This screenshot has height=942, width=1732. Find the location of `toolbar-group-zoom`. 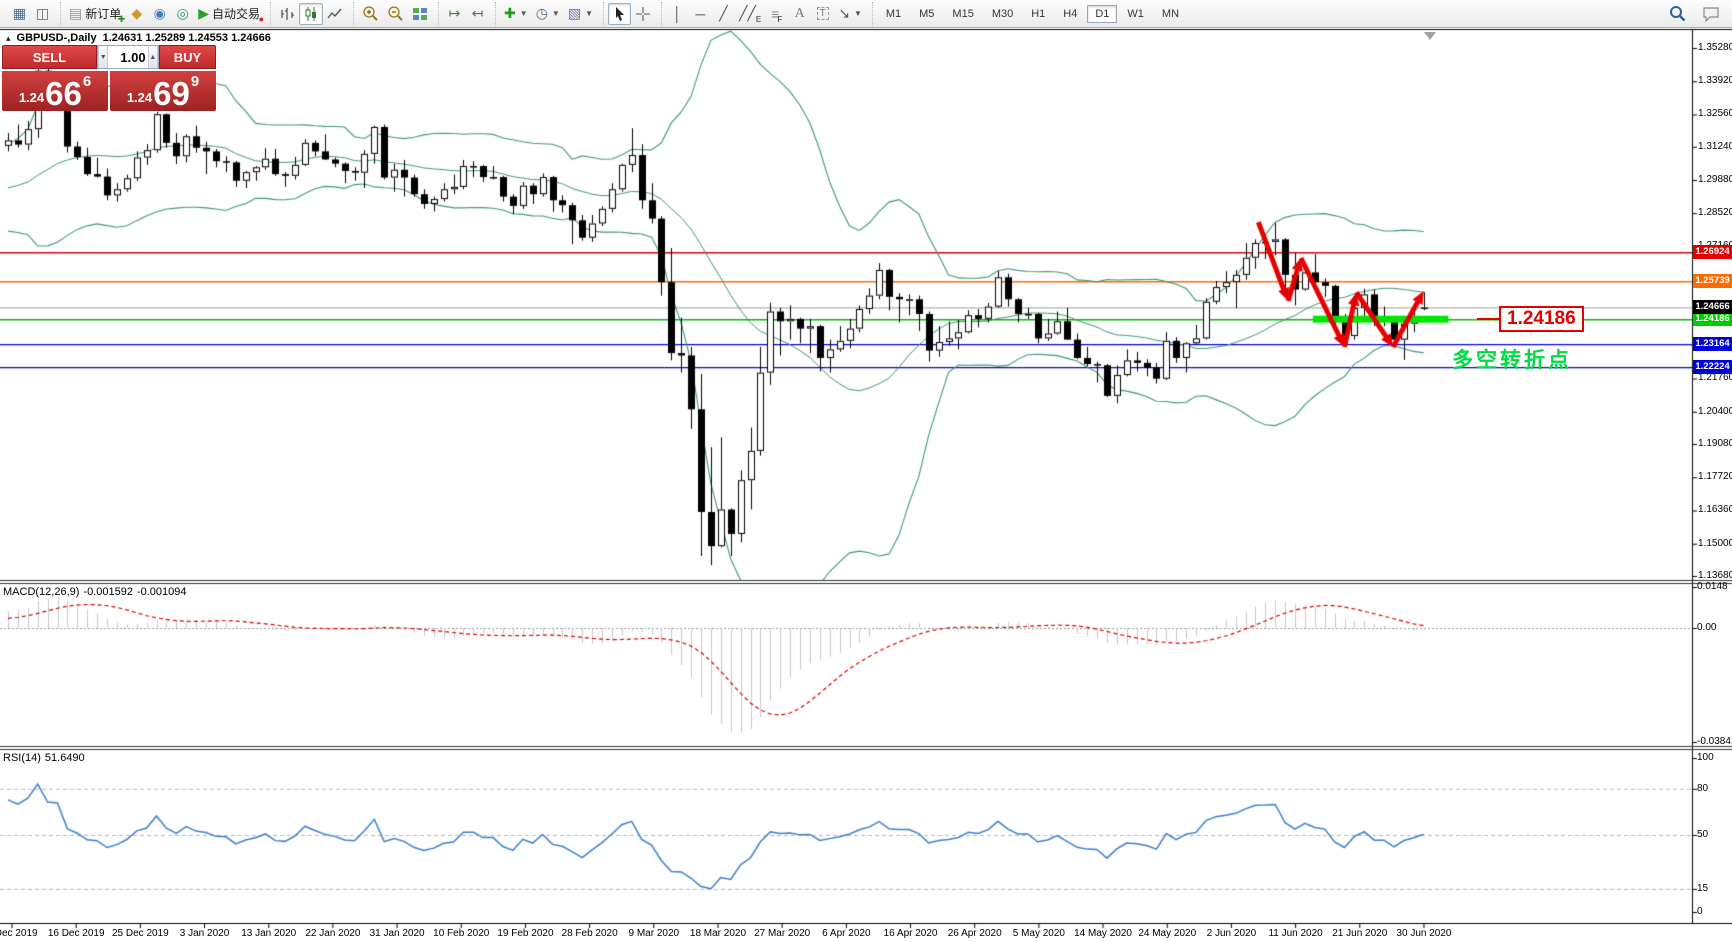

toolbar-group-zoom is located at coordinates (394, 13).